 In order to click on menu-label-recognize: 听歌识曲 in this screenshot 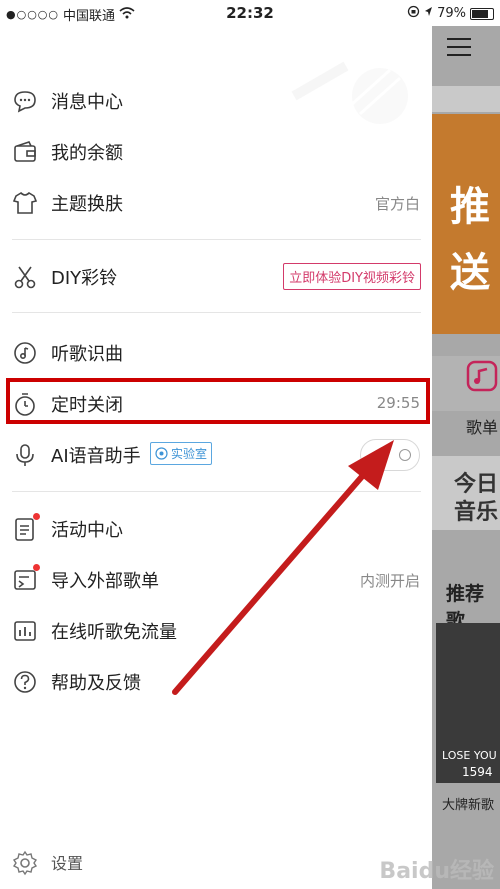, I will do `click(87, 354)`.